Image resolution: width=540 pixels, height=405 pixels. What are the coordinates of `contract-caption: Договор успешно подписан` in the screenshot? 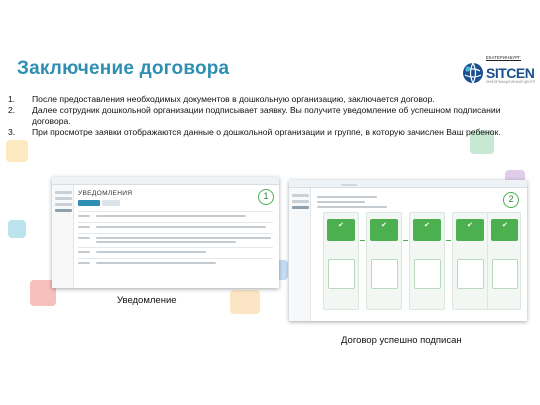 It's located at (401, 340).